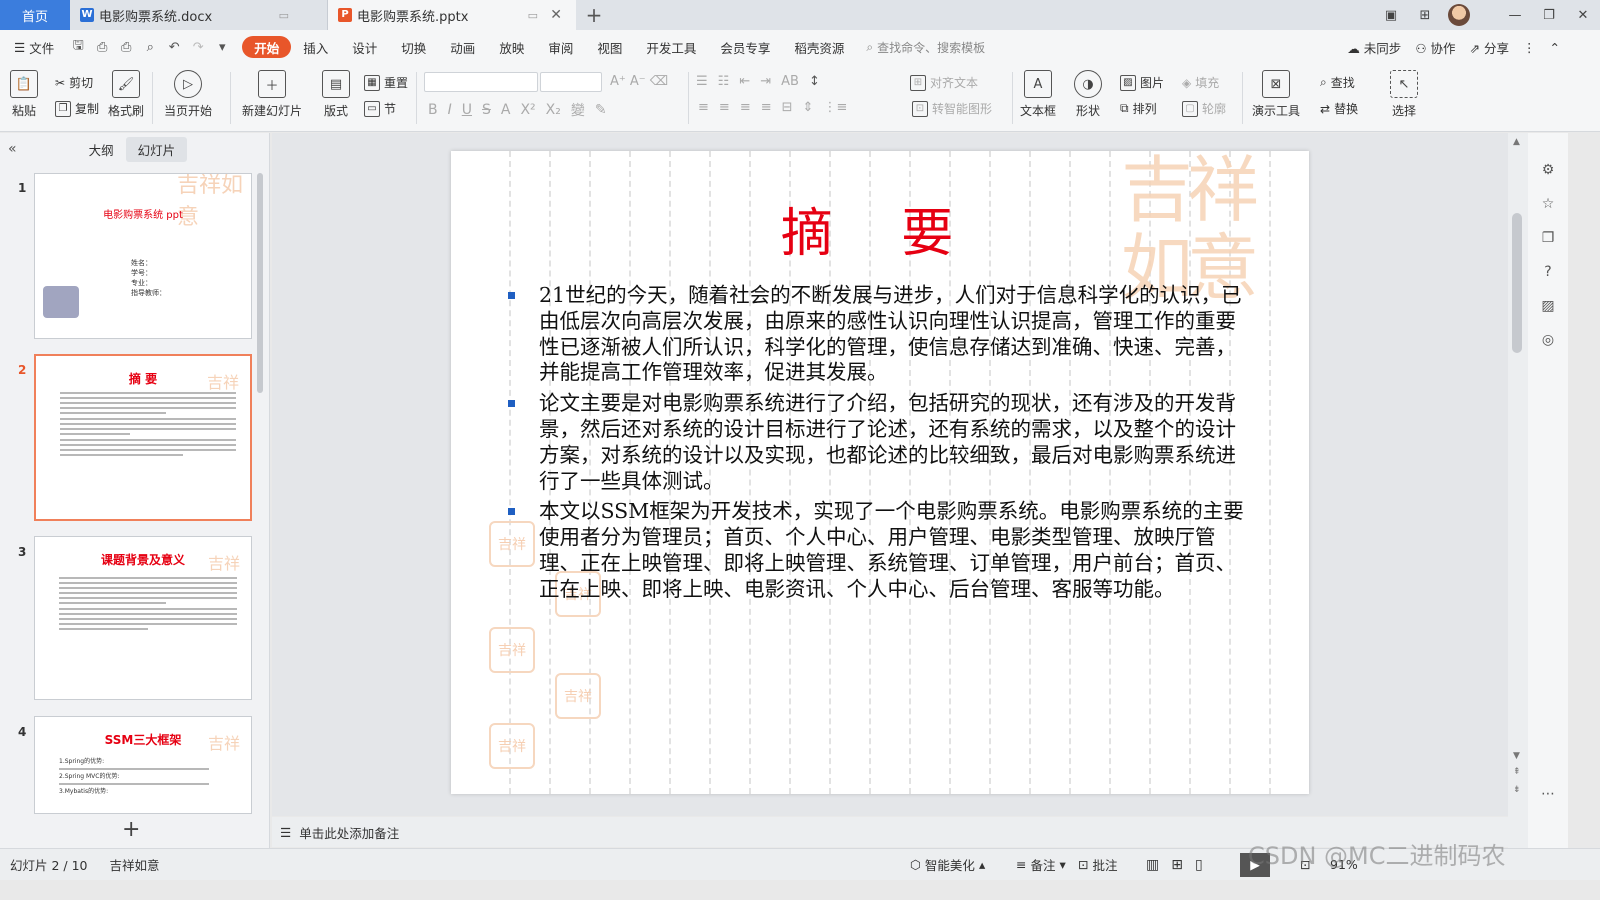  I want to click on preview-icon: ⌕, so click(150, 47).